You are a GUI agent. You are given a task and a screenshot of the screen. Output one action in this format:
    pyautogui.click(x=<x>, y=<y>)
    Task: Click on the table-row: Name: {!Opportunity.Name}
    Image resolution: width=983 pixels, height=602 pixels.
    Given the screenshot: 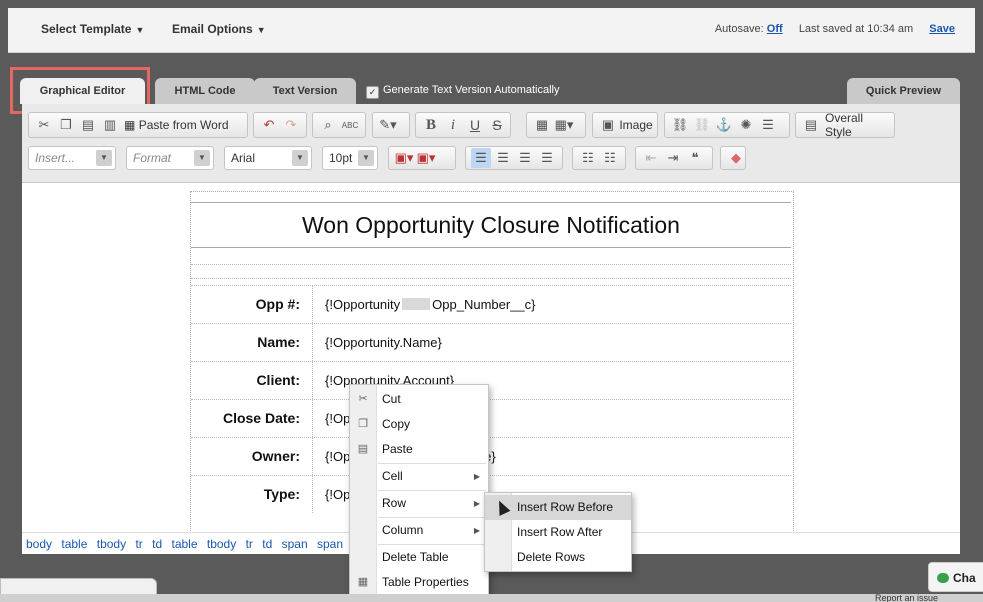 What is the action you would take?
    pyautogui.click(x=491, y=342)
    